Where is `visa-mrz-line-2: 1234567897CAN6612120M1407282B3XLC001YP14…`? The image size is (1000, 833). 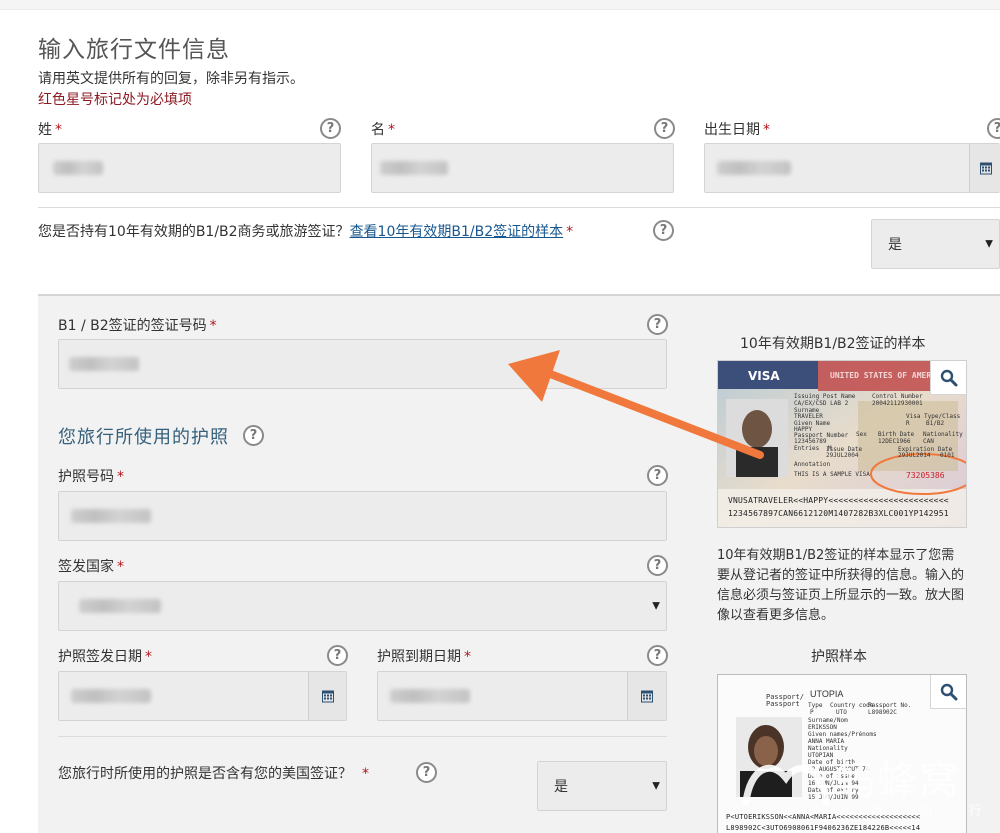 visa-mrz-line-2: 1234567897CAN6612120M1407282B3XLC001YP14… is located at coordinates (838, 513).